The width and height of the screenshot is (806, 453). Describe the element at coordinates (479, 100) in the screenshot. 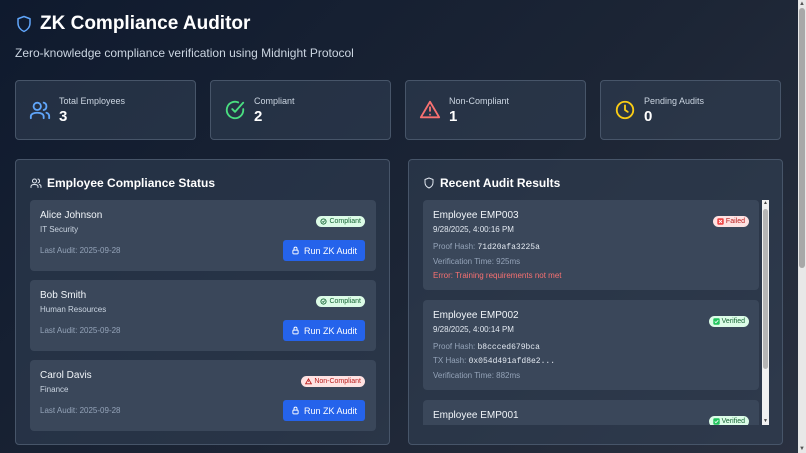

I see `stat-label: Non-Compliant` at that location.